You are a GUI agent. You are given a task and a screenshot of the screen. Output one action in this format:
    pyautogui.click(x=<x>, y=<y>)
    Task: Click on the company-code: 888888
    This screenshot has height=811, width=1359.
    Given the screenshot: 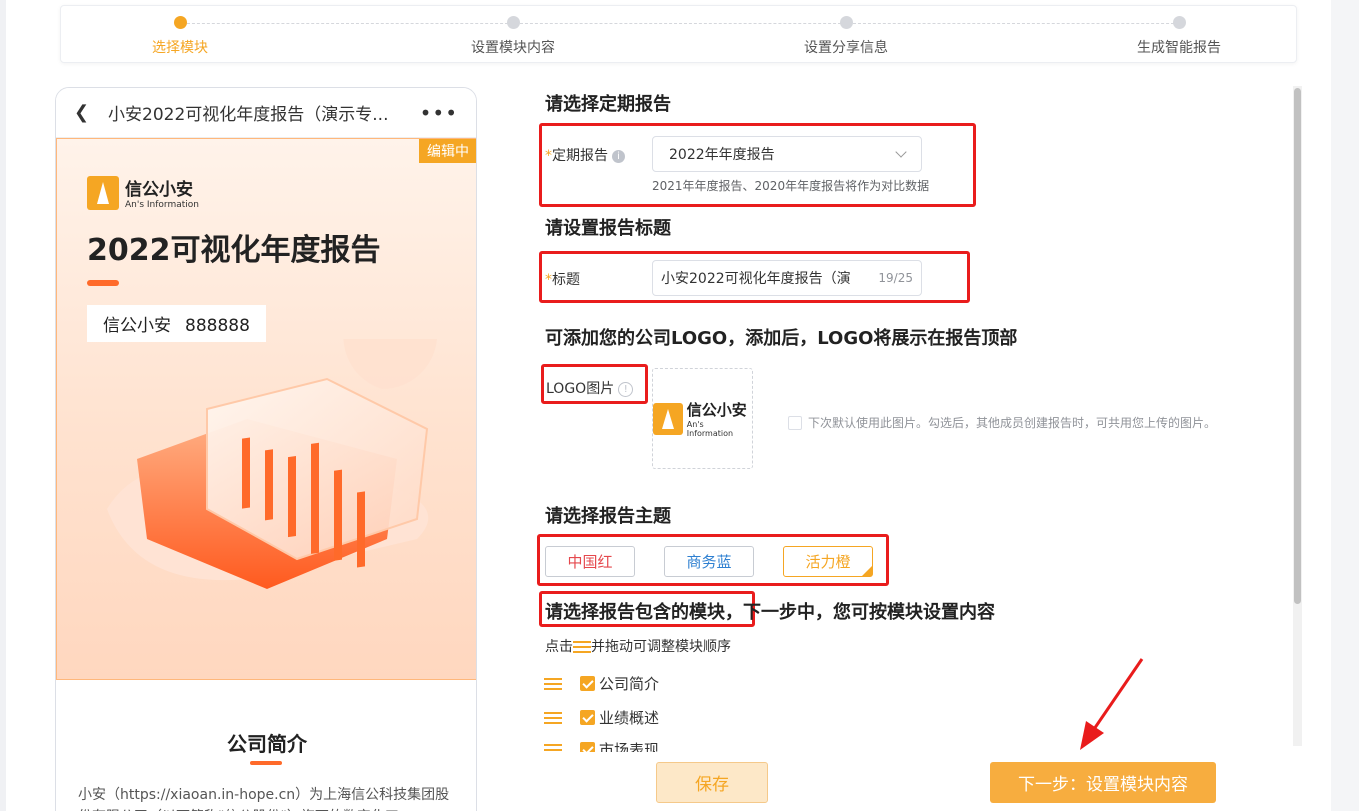 What is the action you would take?
    pyautogui.click(x=217, y=326)
    